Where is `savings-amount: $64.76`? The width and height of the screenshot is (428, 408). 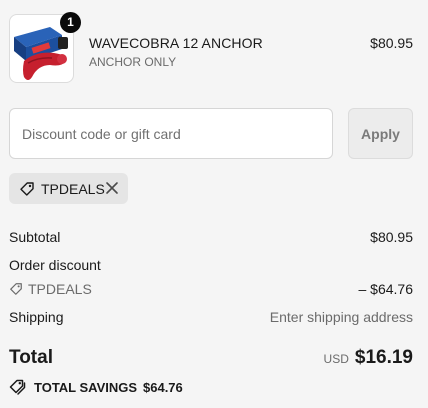
savings-amount: $64.76 is located at coordinates (163, 387).